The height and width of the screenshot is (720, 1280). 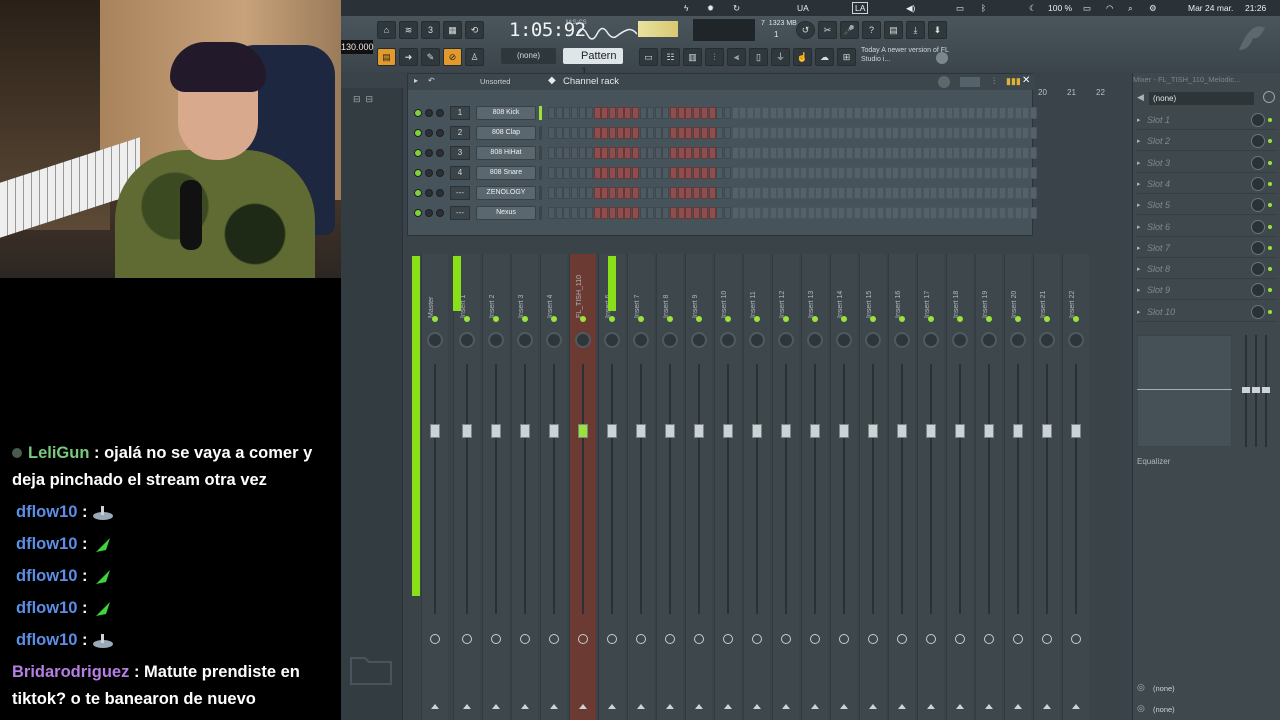 I want to click on channel-pan-knob, so click(x=429, y=213).